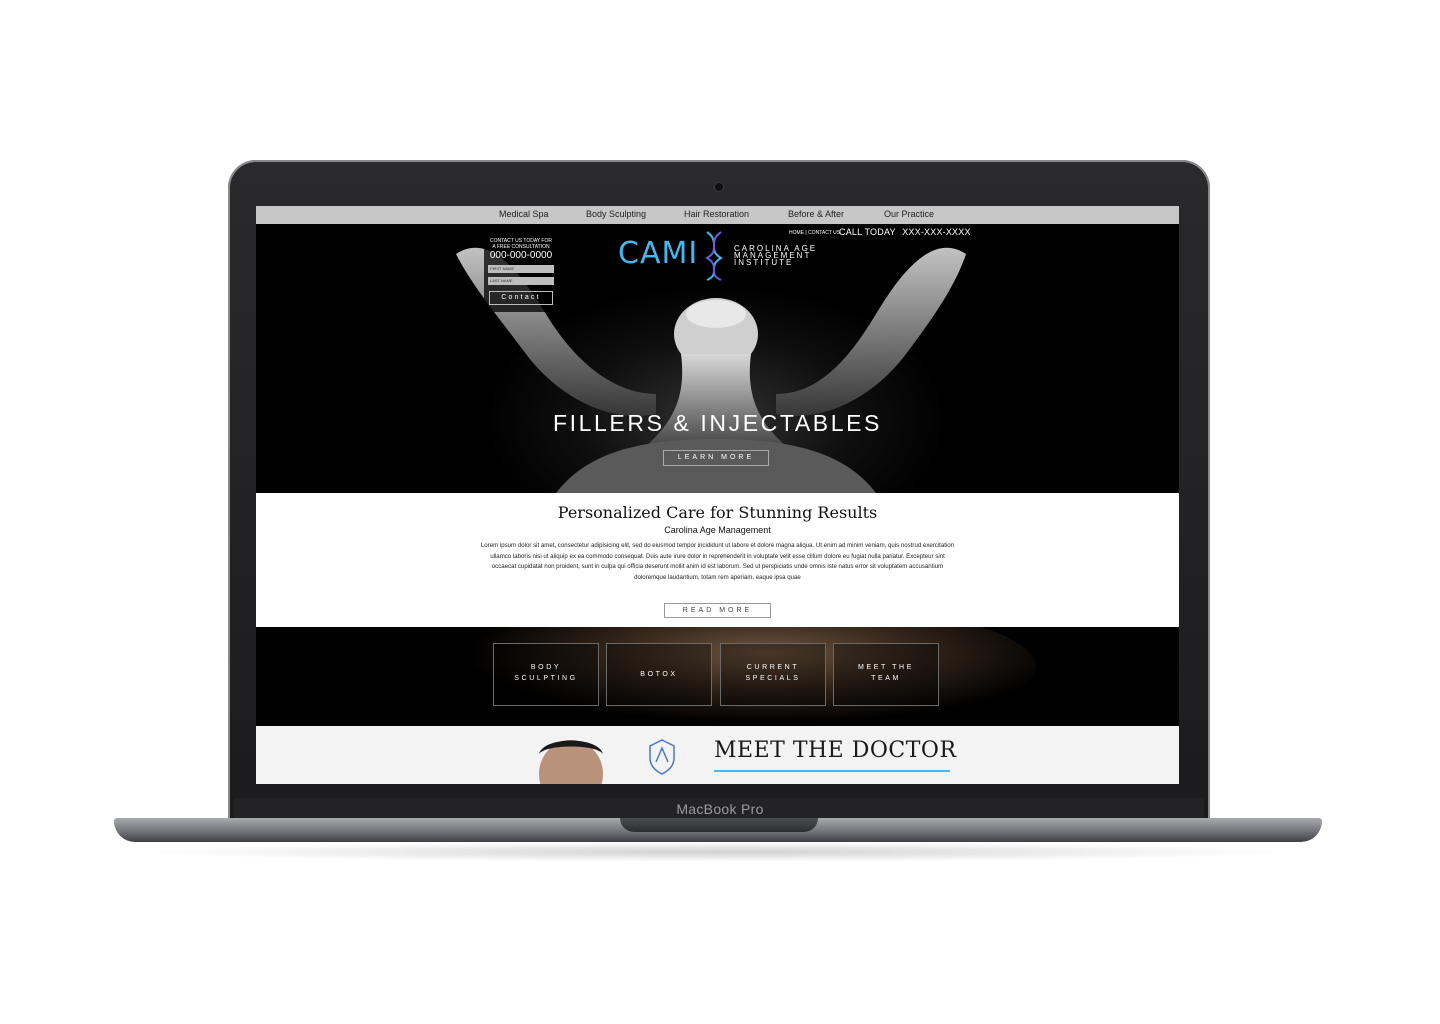  I want to click on nav-item-hair-restoration: Hair Restoration, so click(716, 214).